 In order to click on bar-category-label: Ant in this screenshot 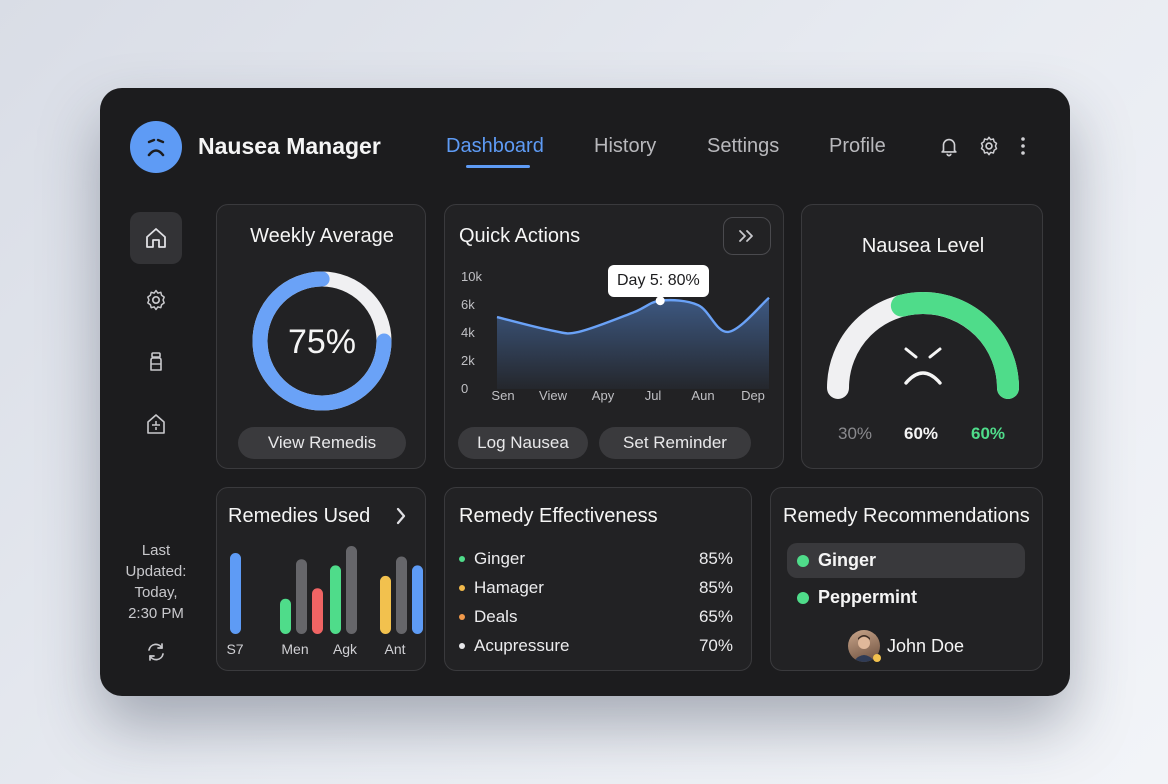, I will do `click(394, 649)`.